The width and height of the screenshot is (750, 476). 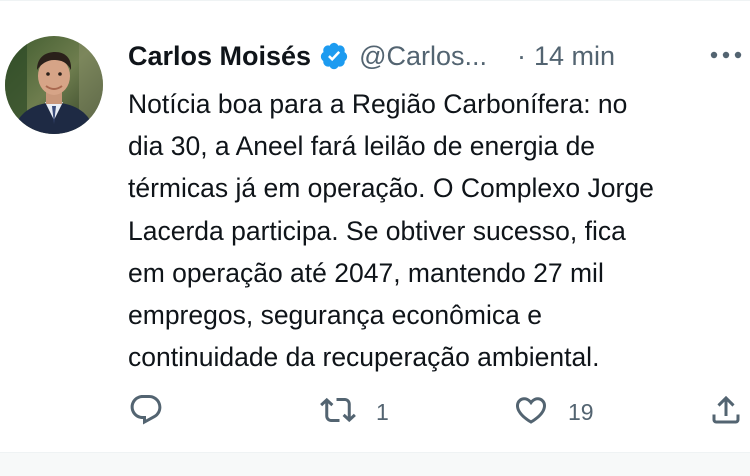 I want to click on heart-icon, so click(x=531, y=412).